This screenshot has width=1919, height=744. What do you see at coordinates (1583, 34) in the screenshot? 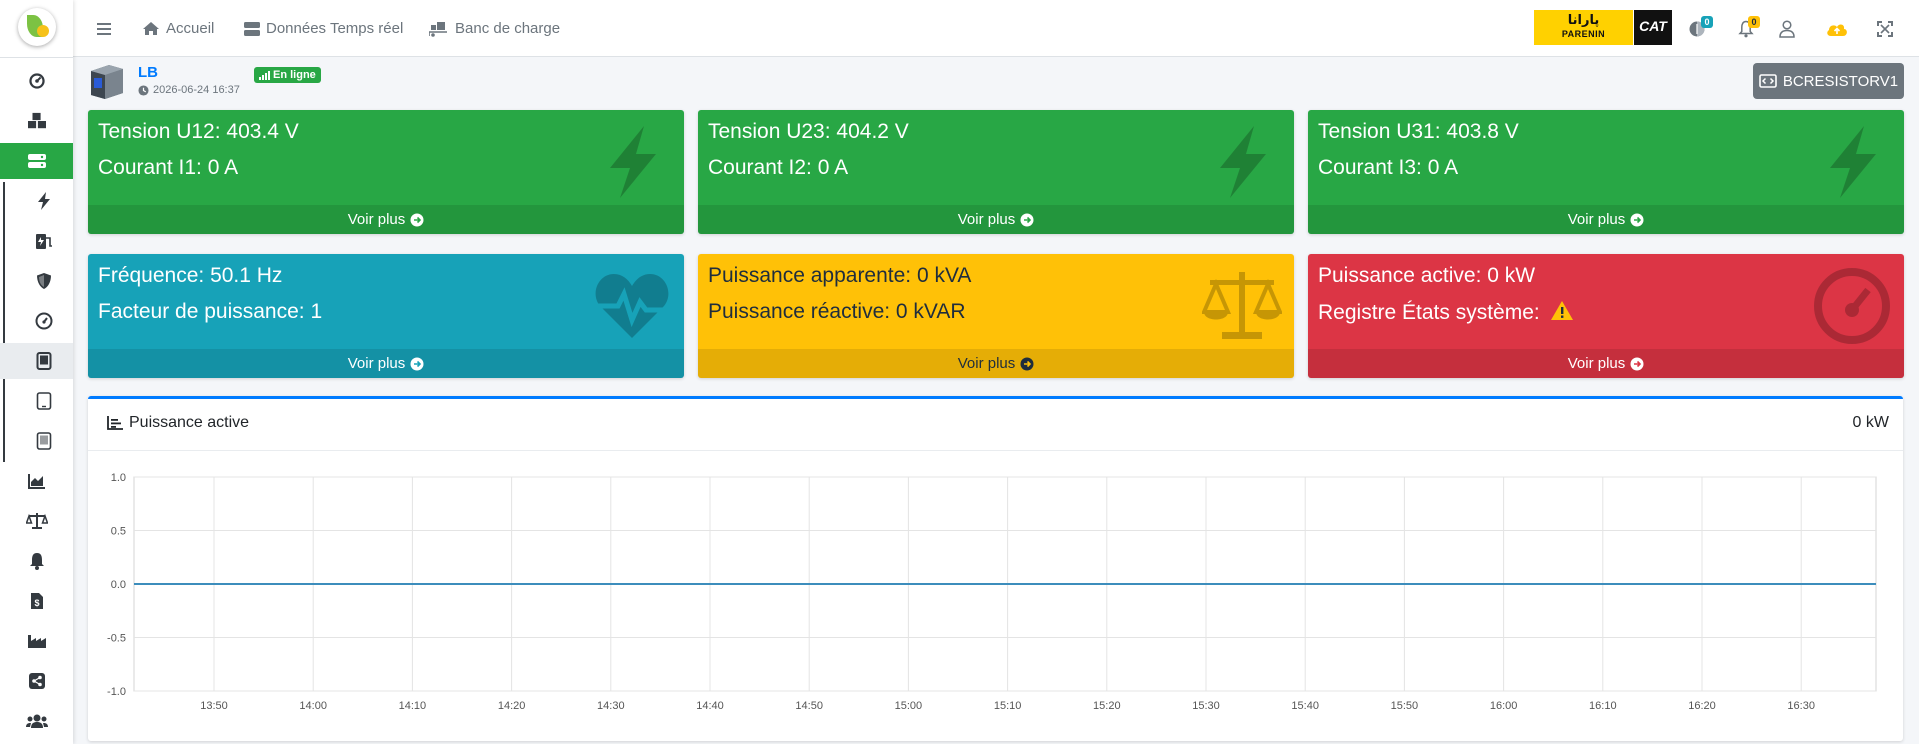
I see `brand-latin-text: PARENIN` at bounding box center [1583, 34].